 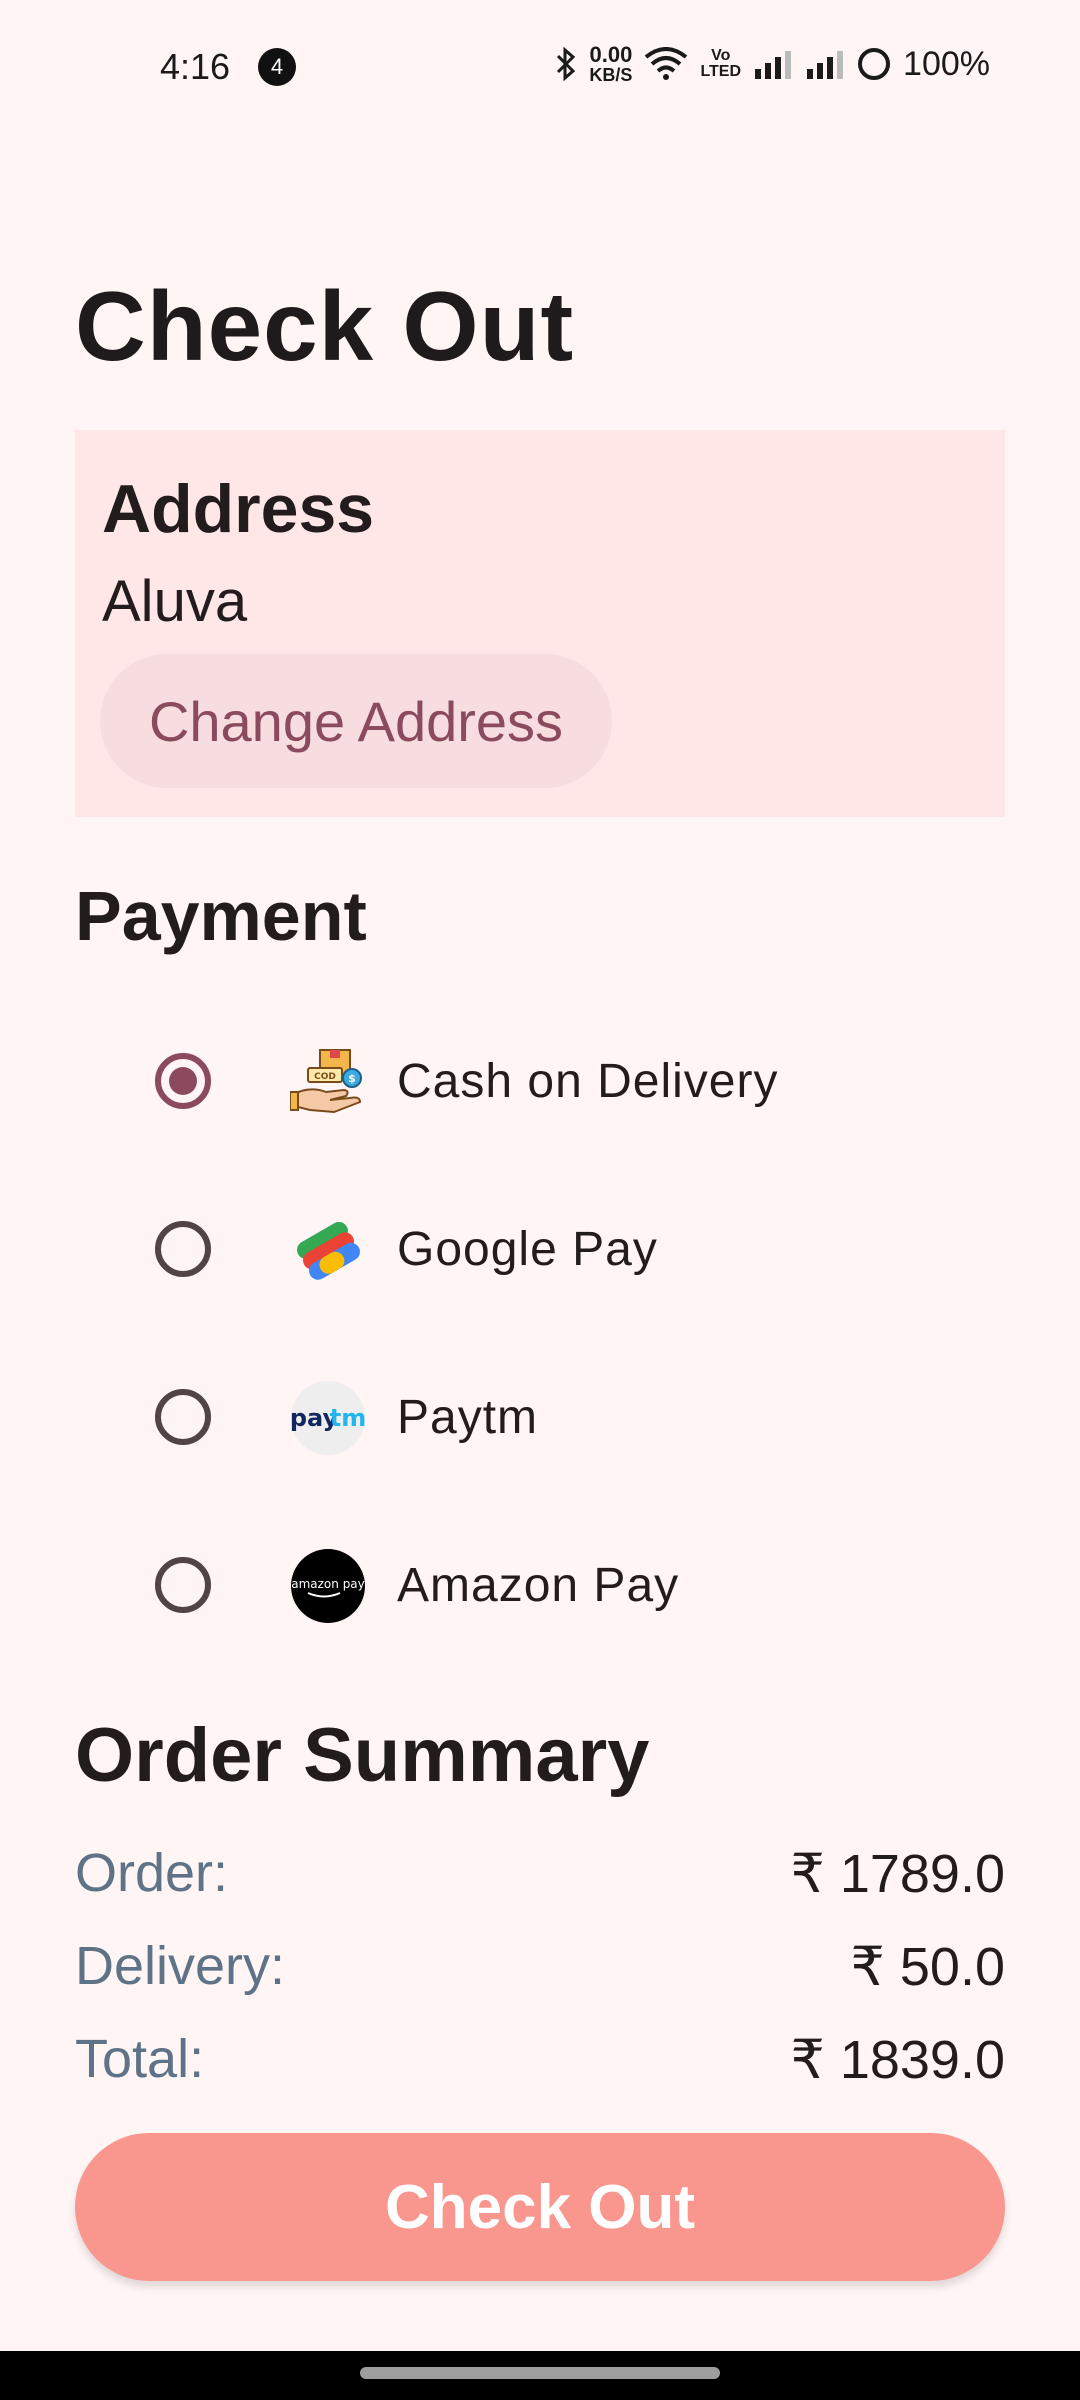 I want to click on summary-row-total: Total: ₹ 1839.0, so click(x=540, y=2063).